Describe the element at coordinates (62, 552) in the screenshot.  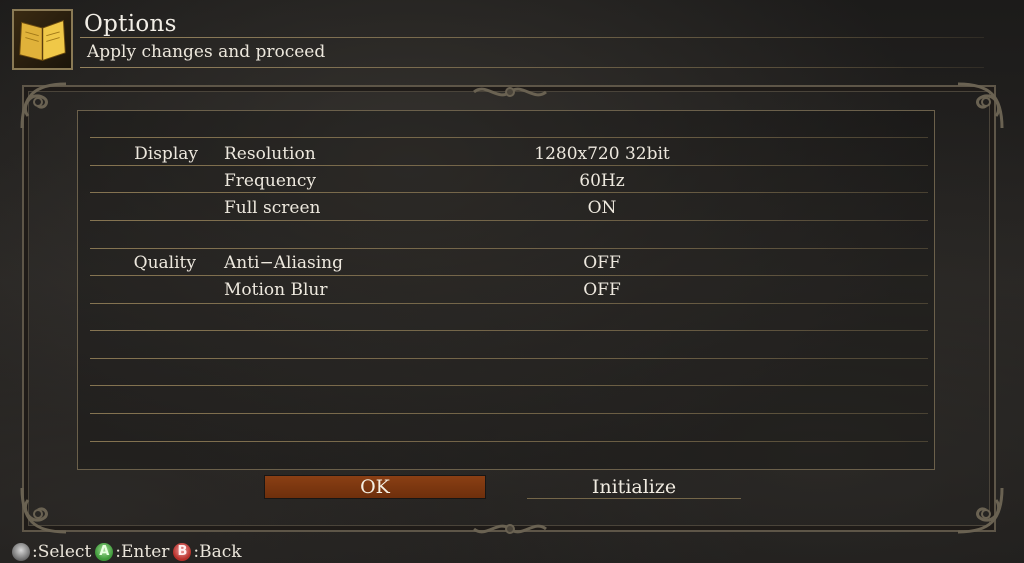
I see `select-hint: :Select` at that location.